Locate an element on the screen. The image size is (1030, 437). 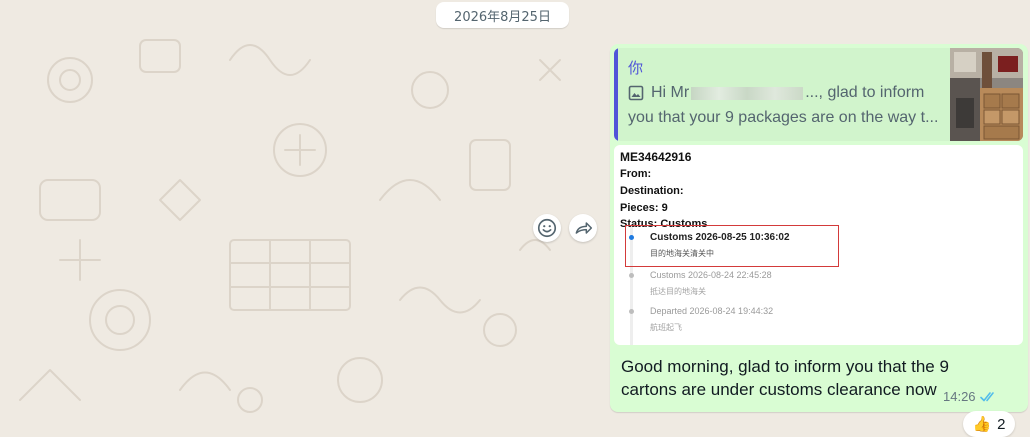
tracking-number: ME34642916 is located at coordinates (656, 157).